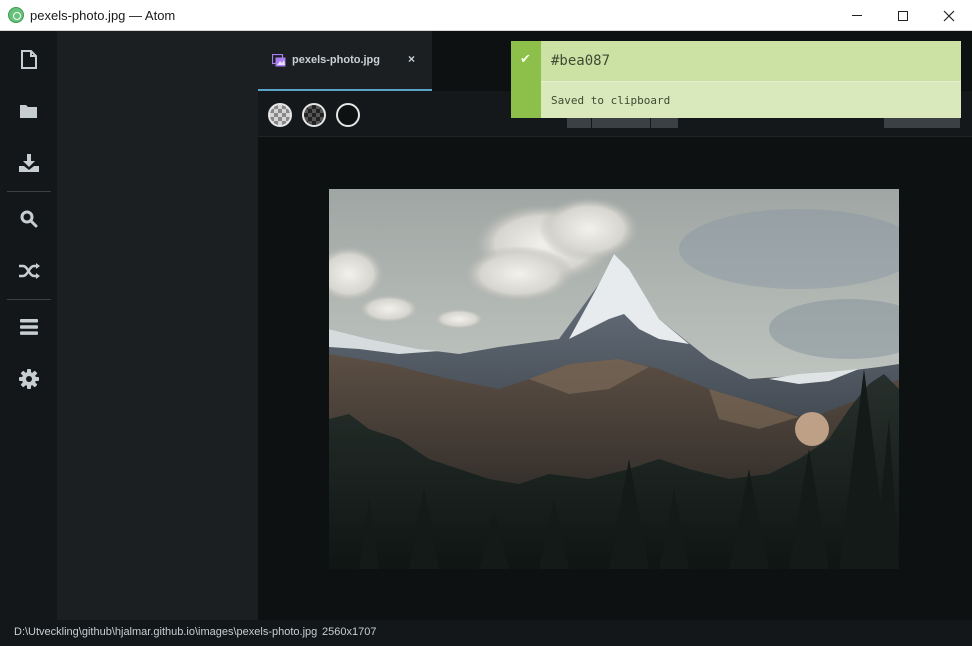  I want to click on left-dock, so click(28, 325).